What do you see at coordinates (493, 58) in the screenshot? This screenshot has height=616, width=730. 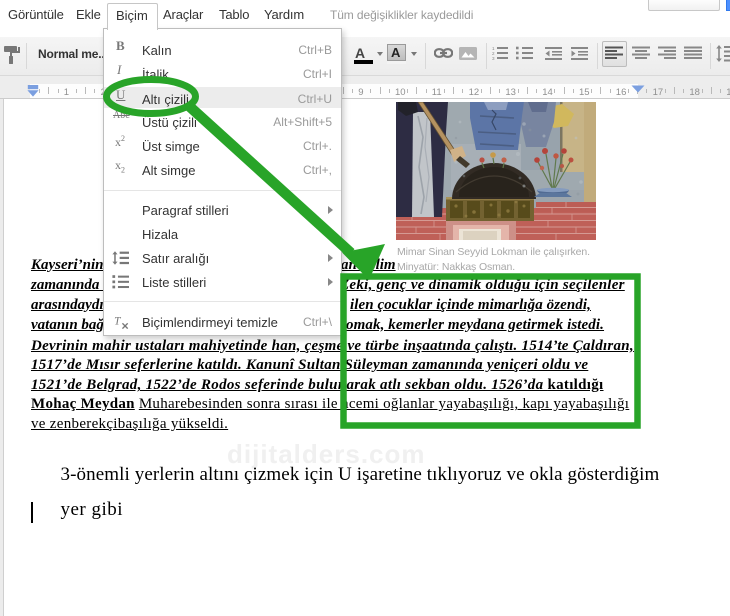 I see `svg-text: 3` at bounding box center [493, 58].